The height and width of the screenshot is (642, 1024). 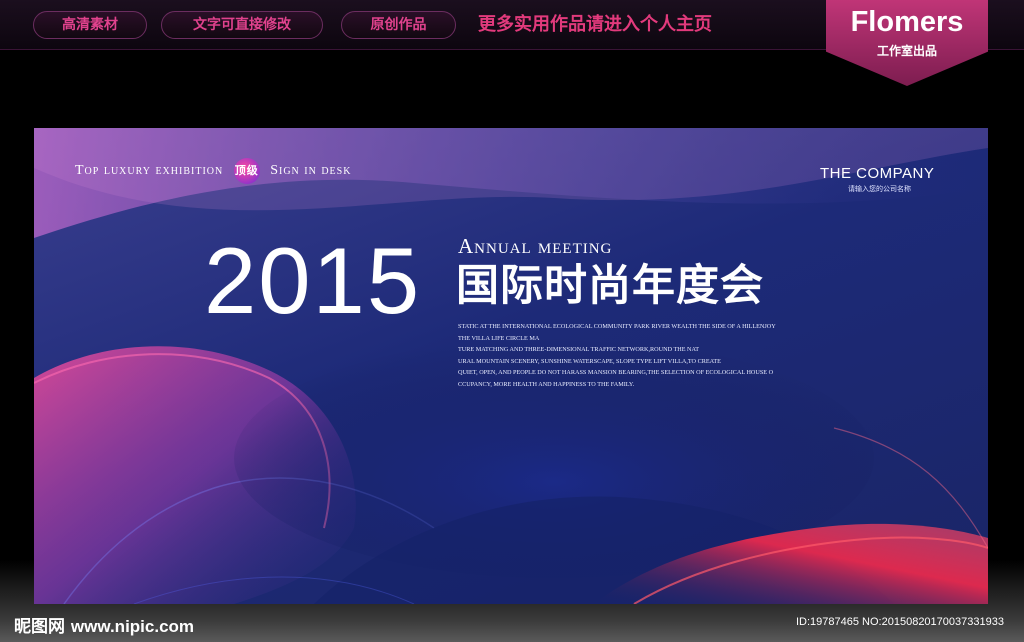 What do you see at coordinates (907, 22) in the screenshot?
I see `brand-name: Flomers` at bounding box center [907, 22].